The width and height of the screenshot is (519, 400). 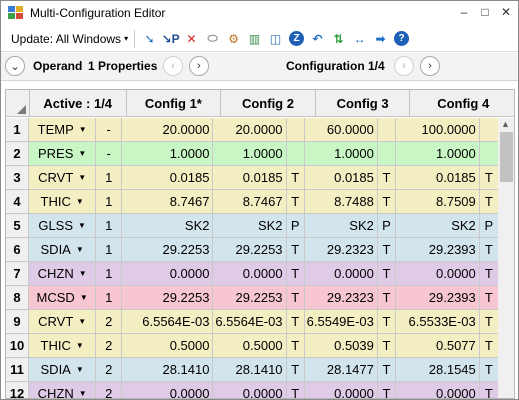 I want to click on config-1-value: 8.7467, so click(x=168, y=201).